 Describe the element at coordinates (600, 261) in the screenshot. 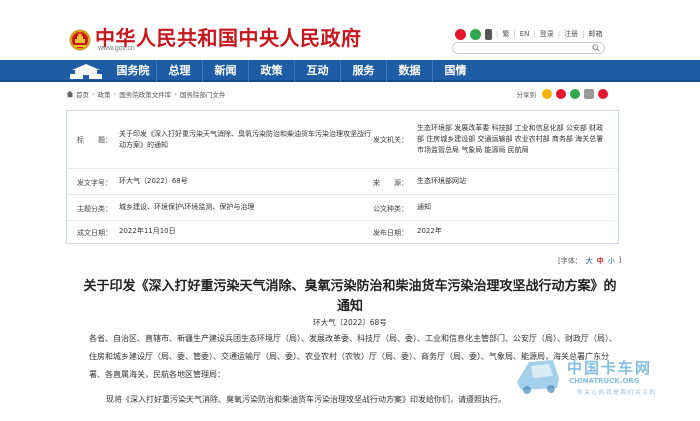

I see `font-size-medium-button: 中` at that location.